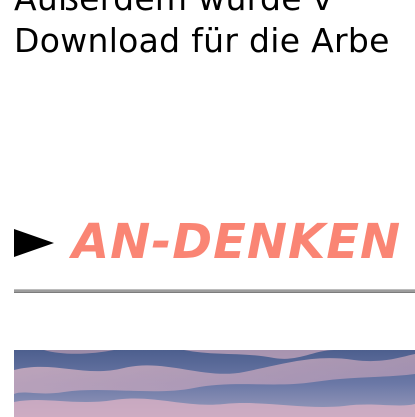  What do you see at coordinates (214, 291) in the screenshot?
I see `divider` at bounding box center [214, 291].